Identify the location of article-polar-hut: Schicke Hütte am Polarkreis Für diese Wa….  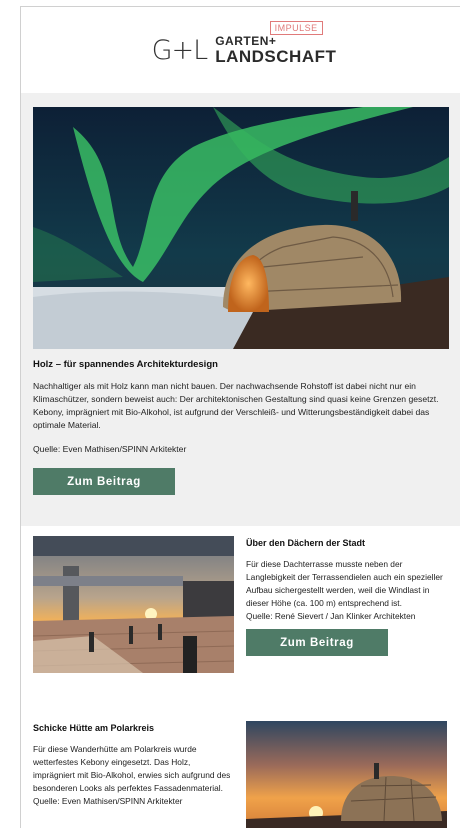
(240, 774).